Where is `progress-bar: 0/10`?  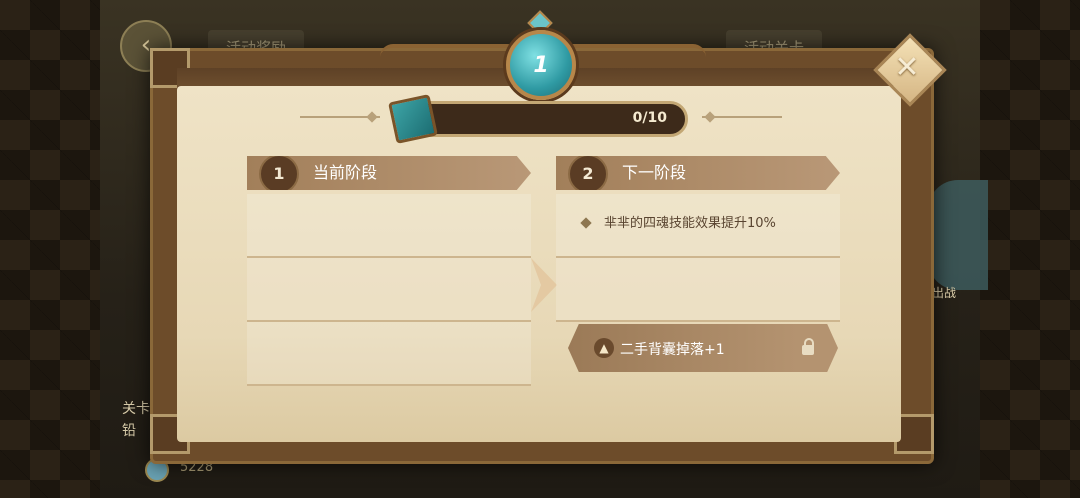 progress-bar: 0/10 is located at coordinates (554, 119).